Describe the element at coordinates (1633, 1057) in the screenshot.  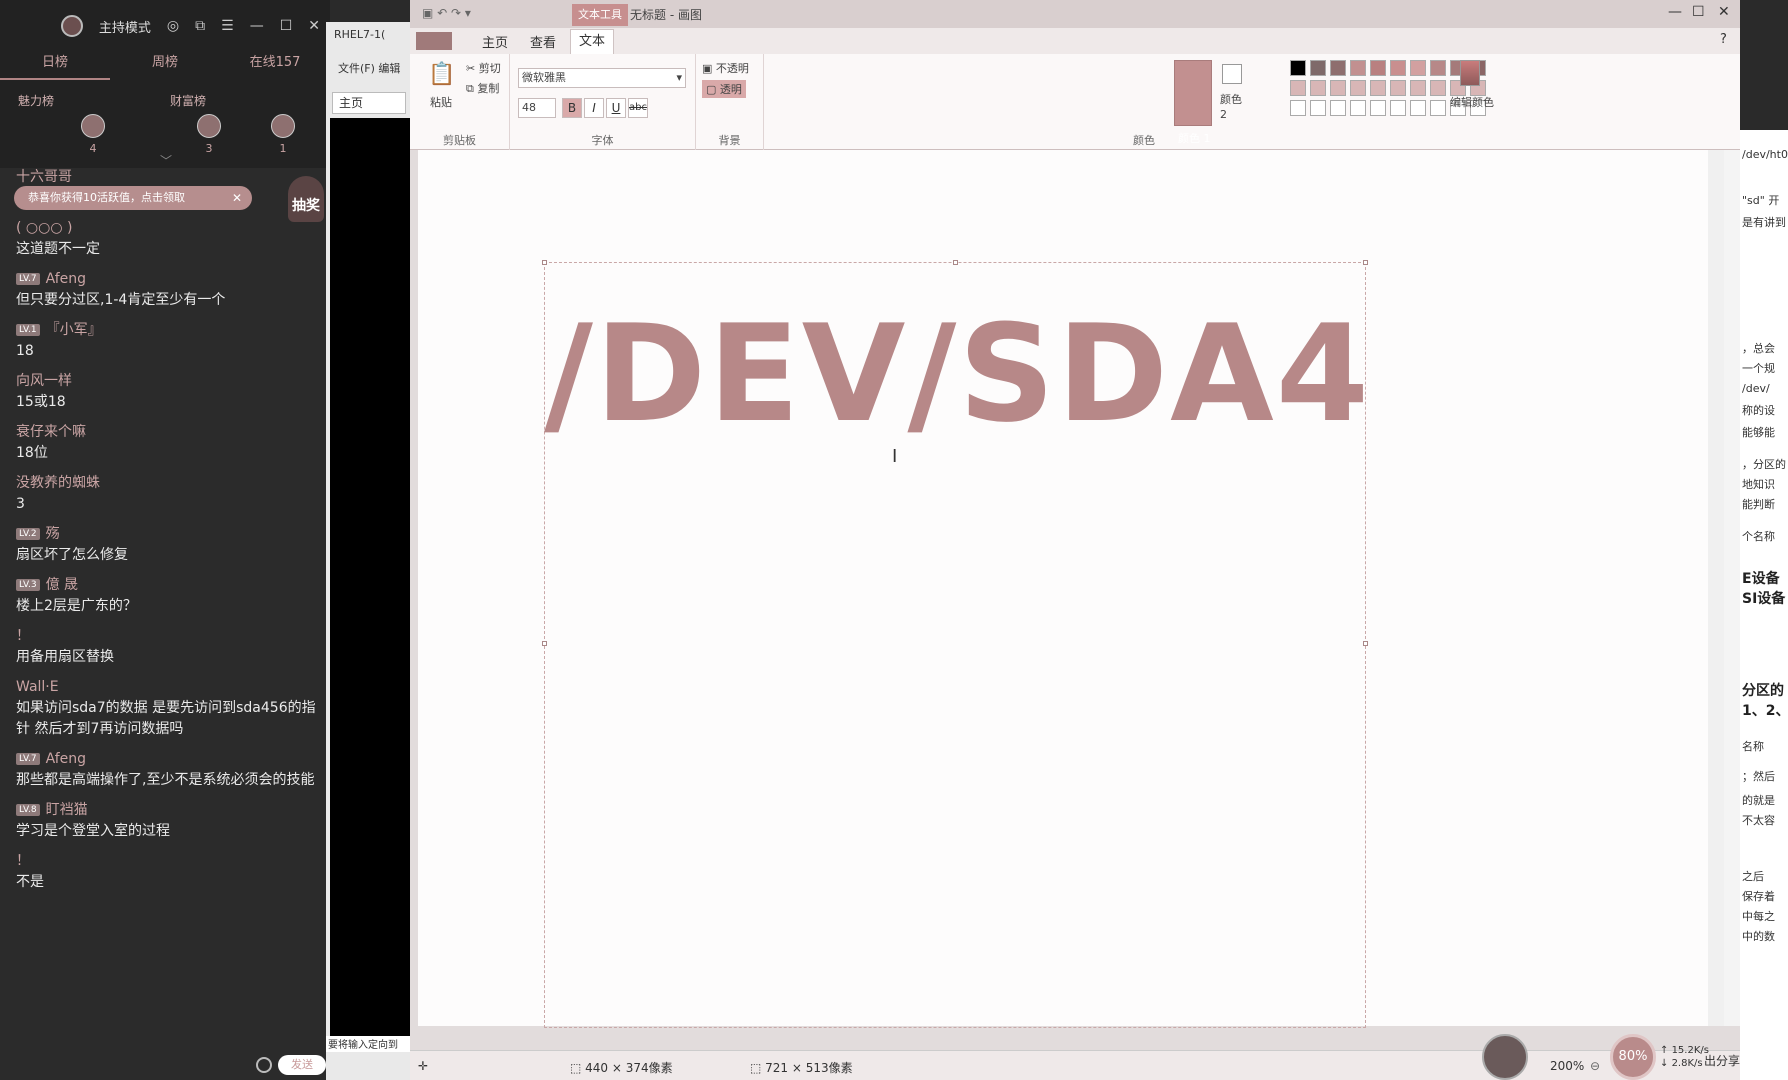
I see `cpu-usage-badge: 80%` at that location.